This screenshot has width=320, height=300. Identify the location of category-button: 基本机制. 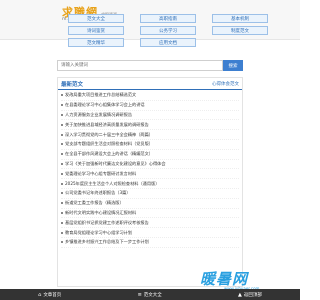
(240, 18).